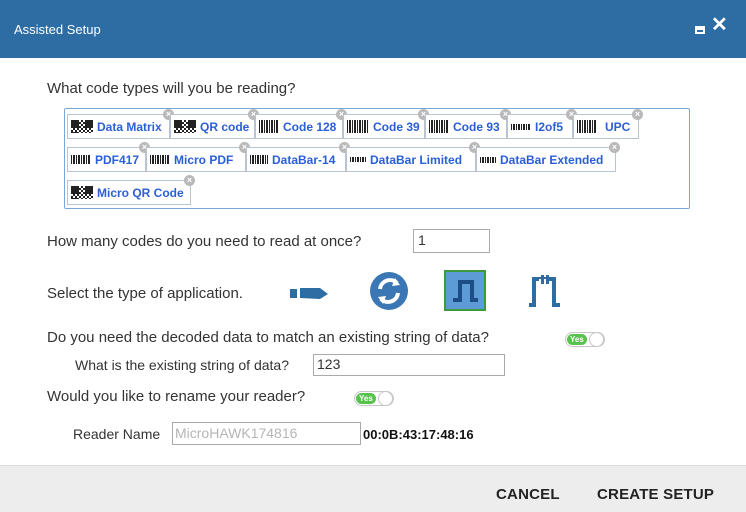  Describe the element at coordinates (171, 88) in the screenshot. I see `code-types-question: What code types will you be reading?` at that location.